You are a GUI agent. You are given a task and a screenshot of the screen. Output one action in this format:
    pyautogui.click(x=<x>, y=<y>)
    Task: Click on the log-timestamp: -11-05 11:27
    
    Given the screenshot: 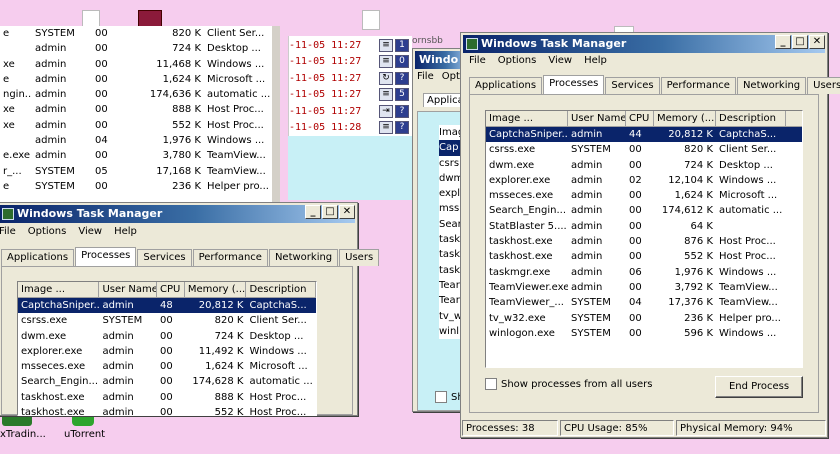 What is the action you would take?
    pyautogui.click(x=325, y=111)
    